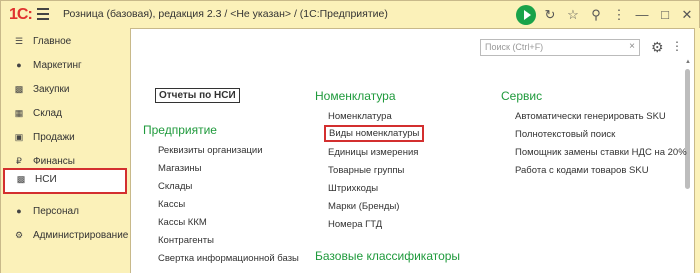  Describe the element at coordinates (19, 161) in the screenshot. I see `finance-icon: ₽` at that location.